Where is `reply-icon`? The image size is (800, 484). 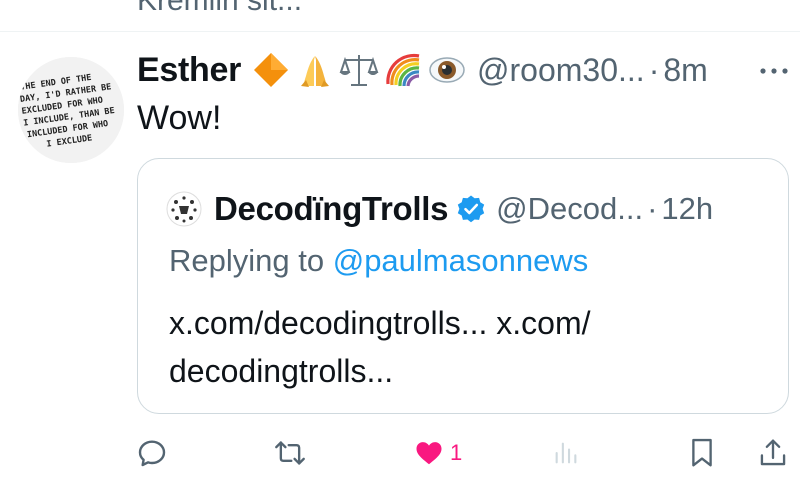
reply-icon is located at coordinates (152, 453).